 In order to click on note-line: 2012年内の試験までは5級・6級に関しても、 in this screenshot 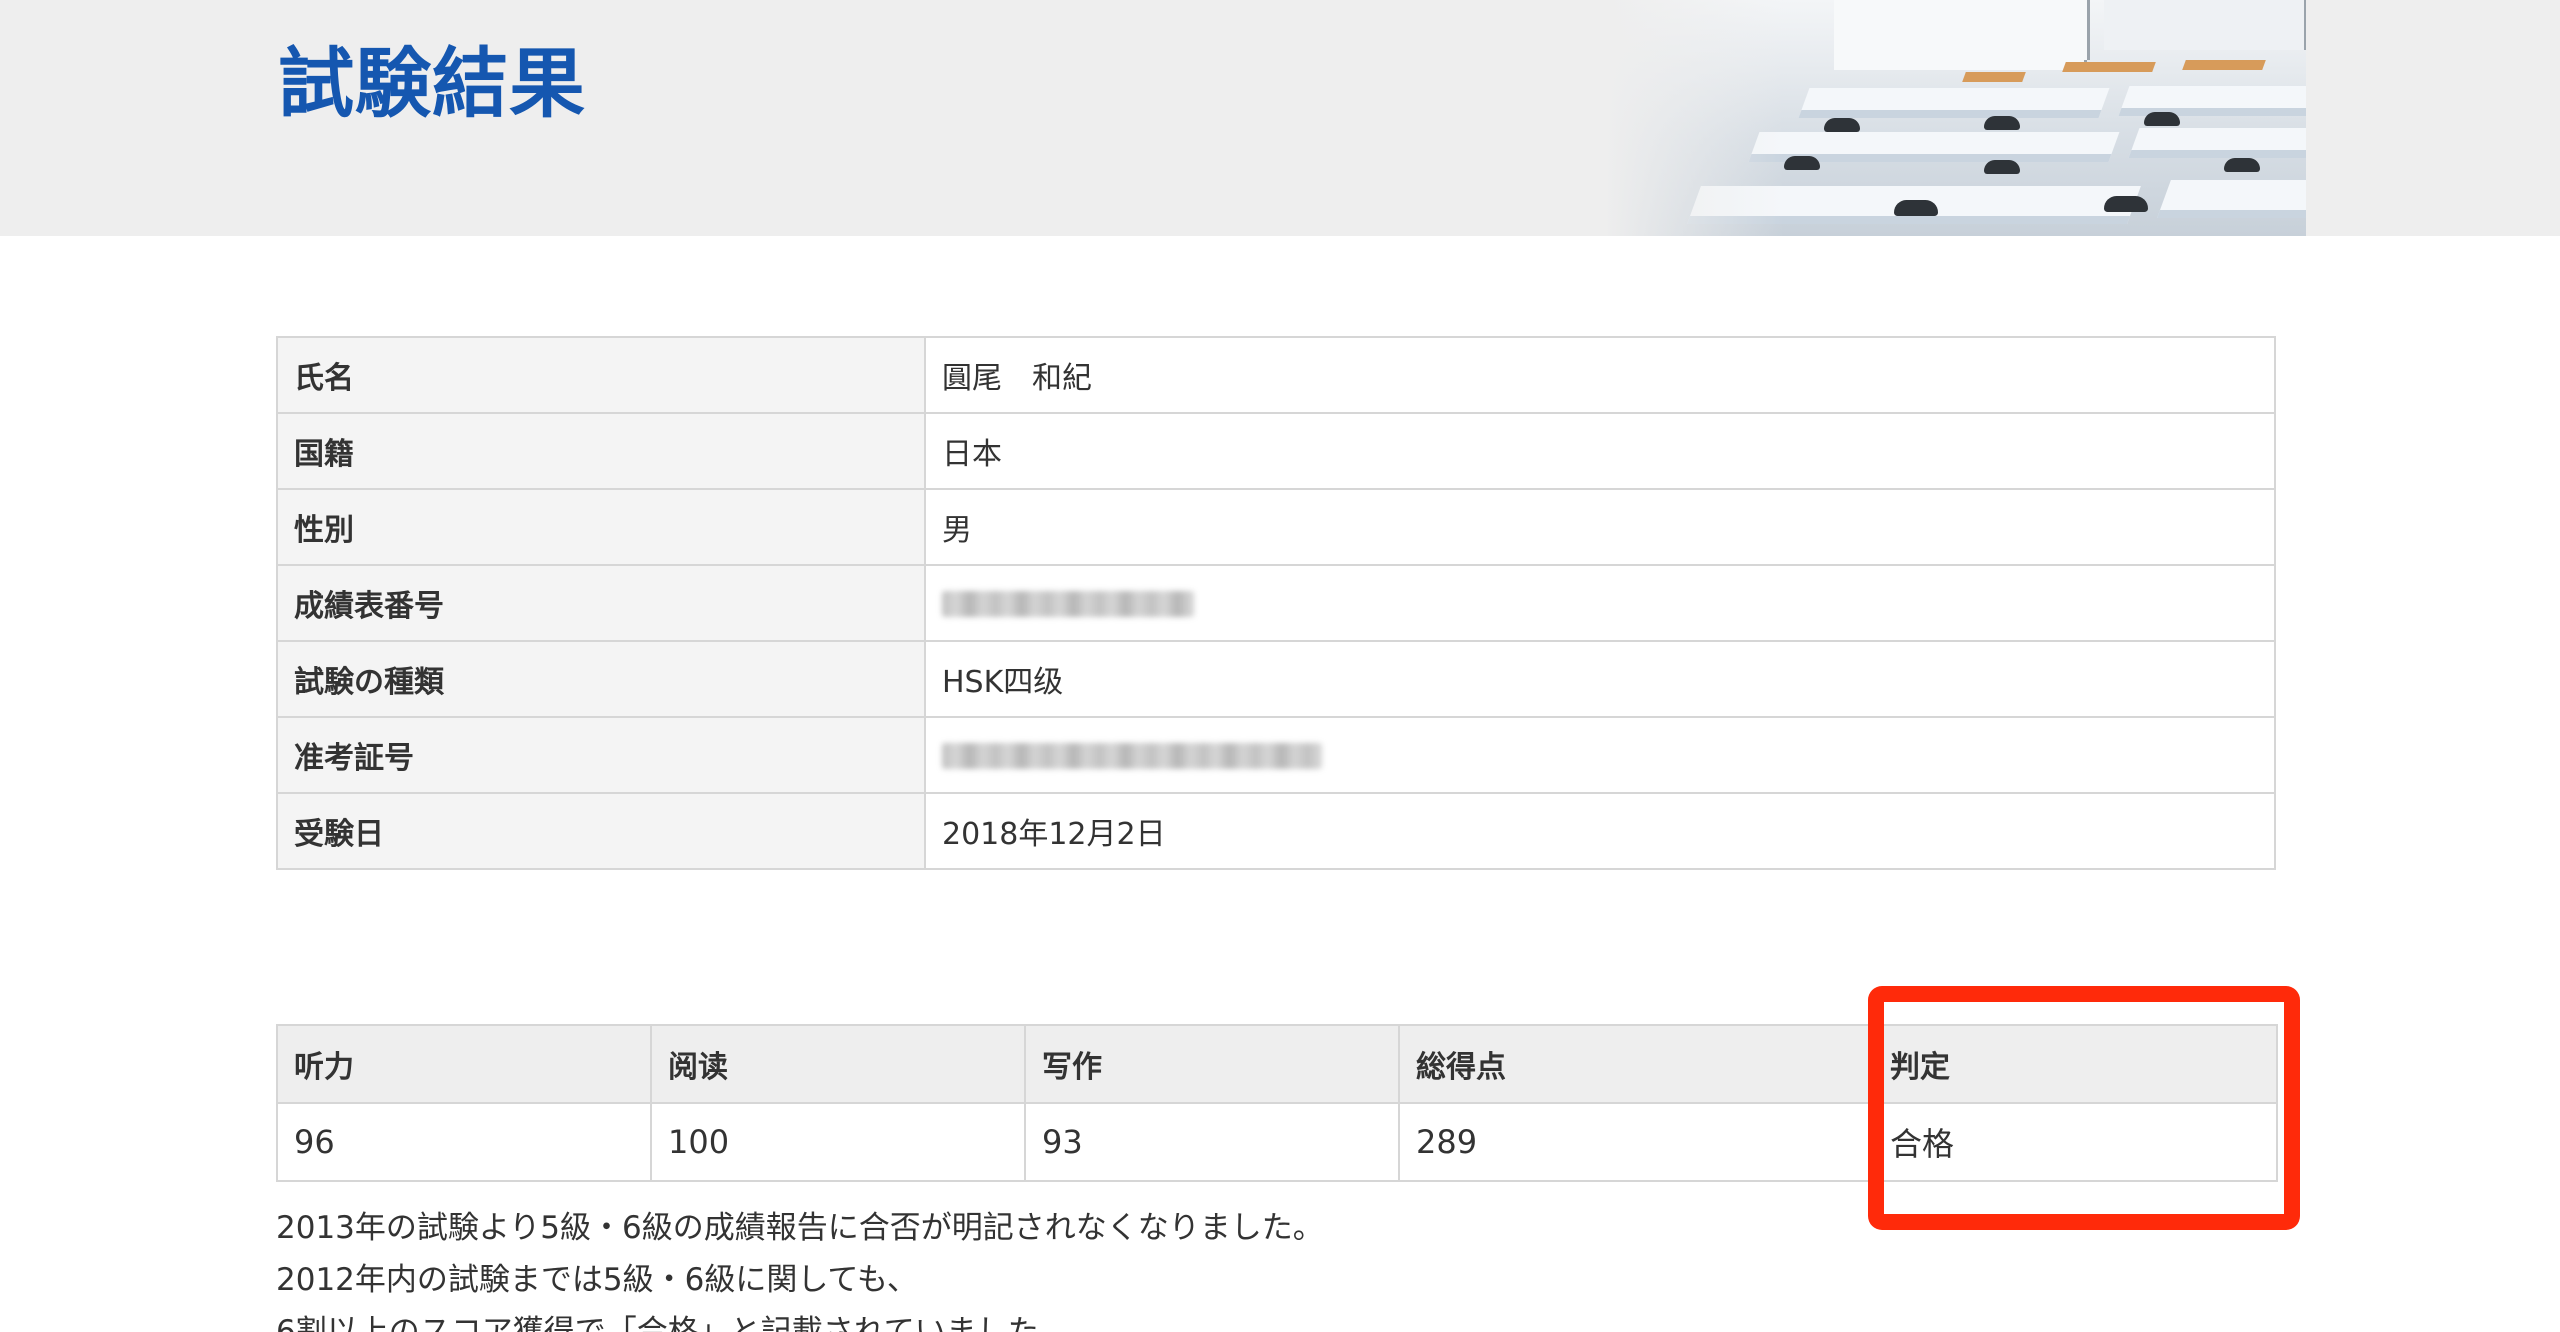, I will do `click(597, 1280)`.